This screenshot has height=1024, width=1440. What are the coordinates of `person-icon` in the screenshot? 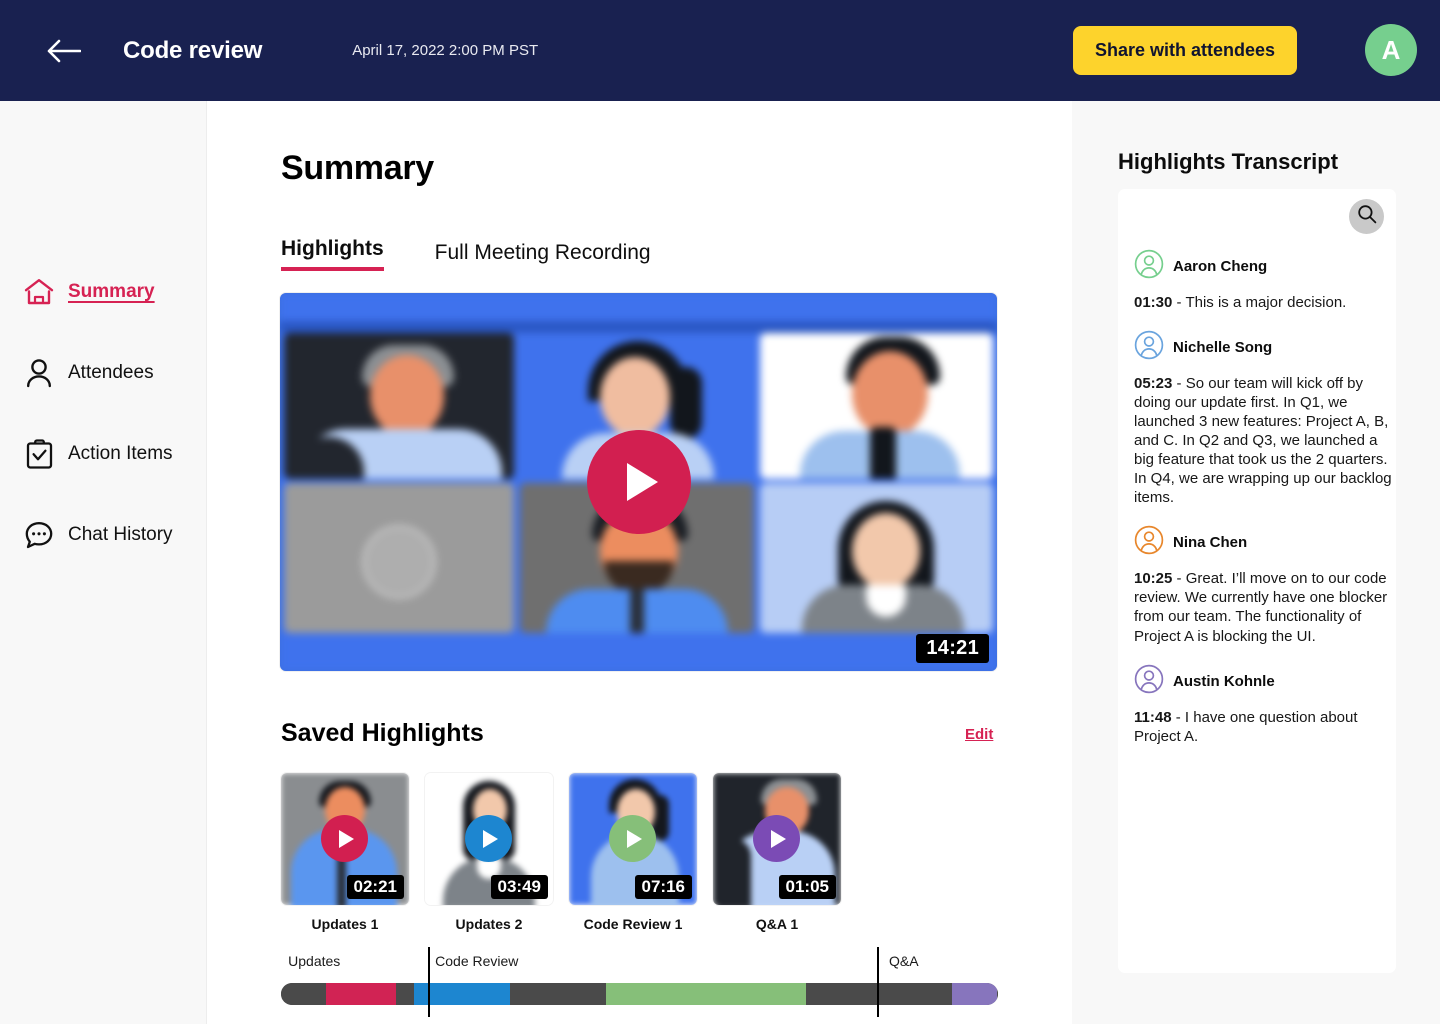 It's located at (39, 373).